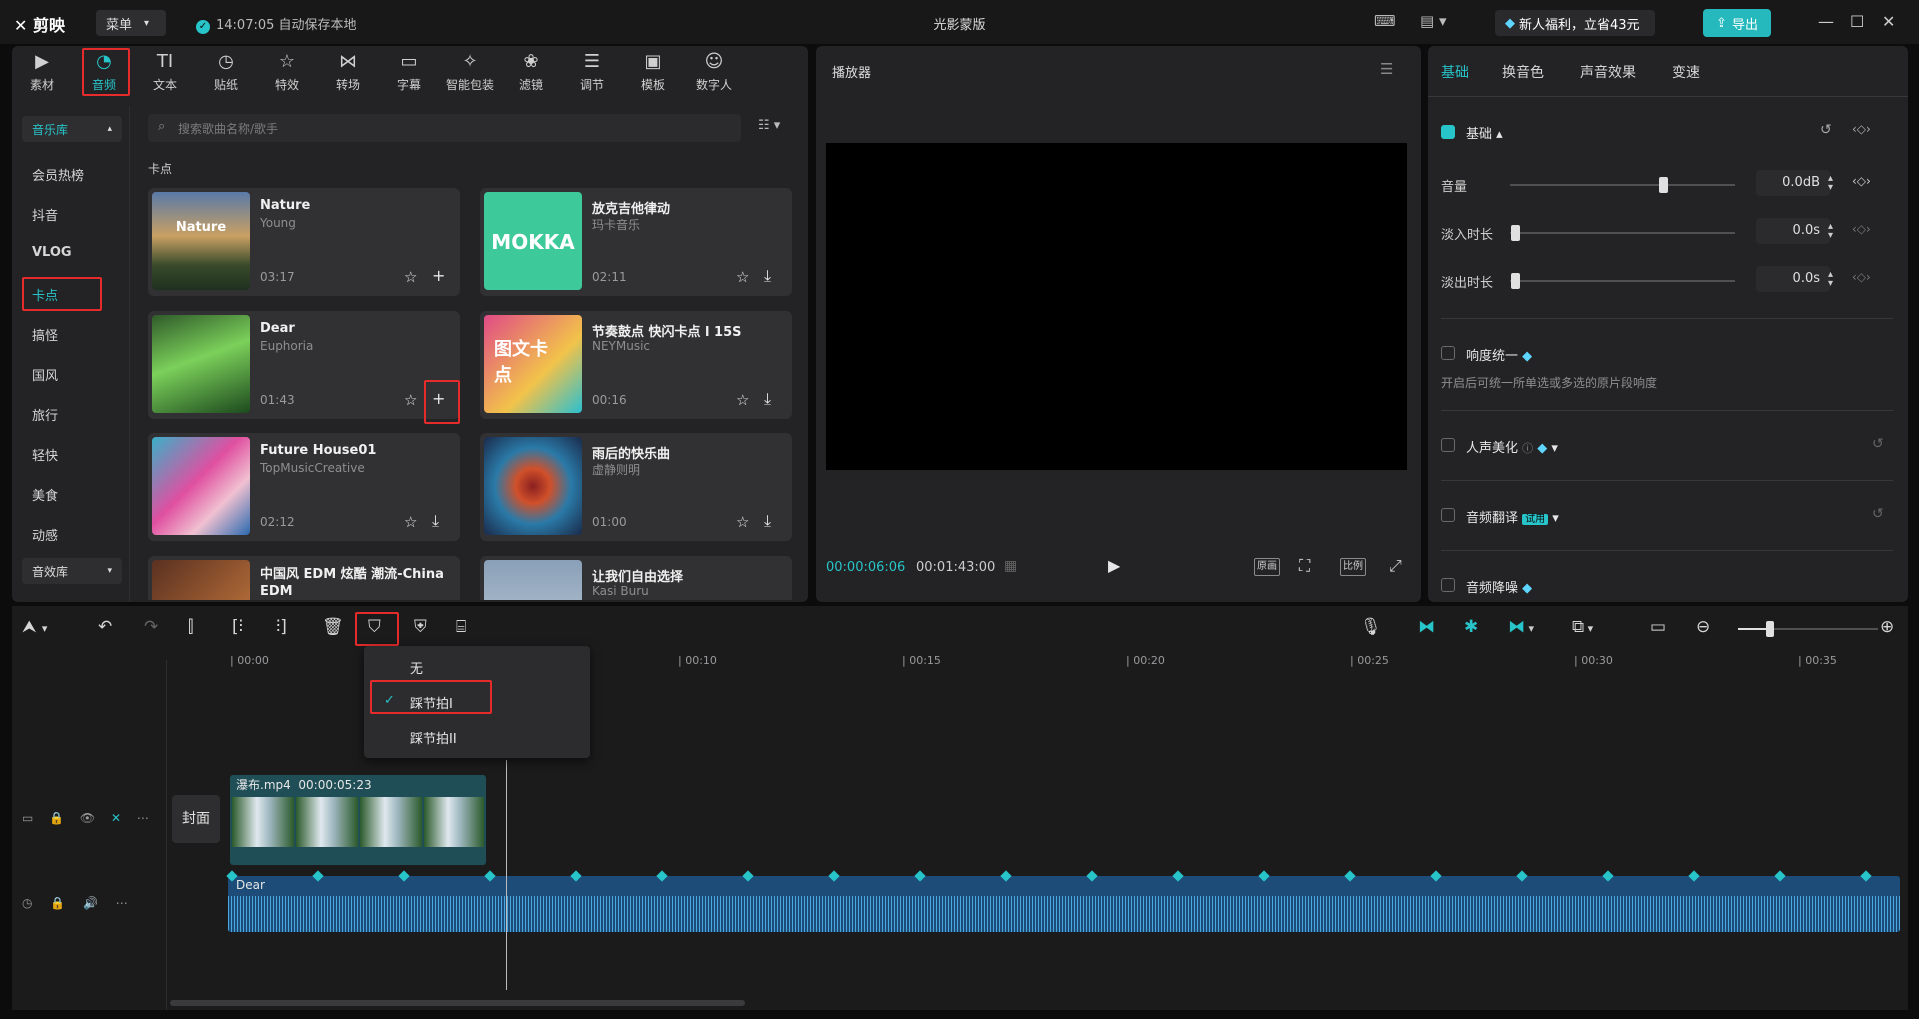  What do you see at coordinates (1385, 21) in the screenshot?
I see `keyboard-icon: ⌨` at bounding box center [1385, 21].